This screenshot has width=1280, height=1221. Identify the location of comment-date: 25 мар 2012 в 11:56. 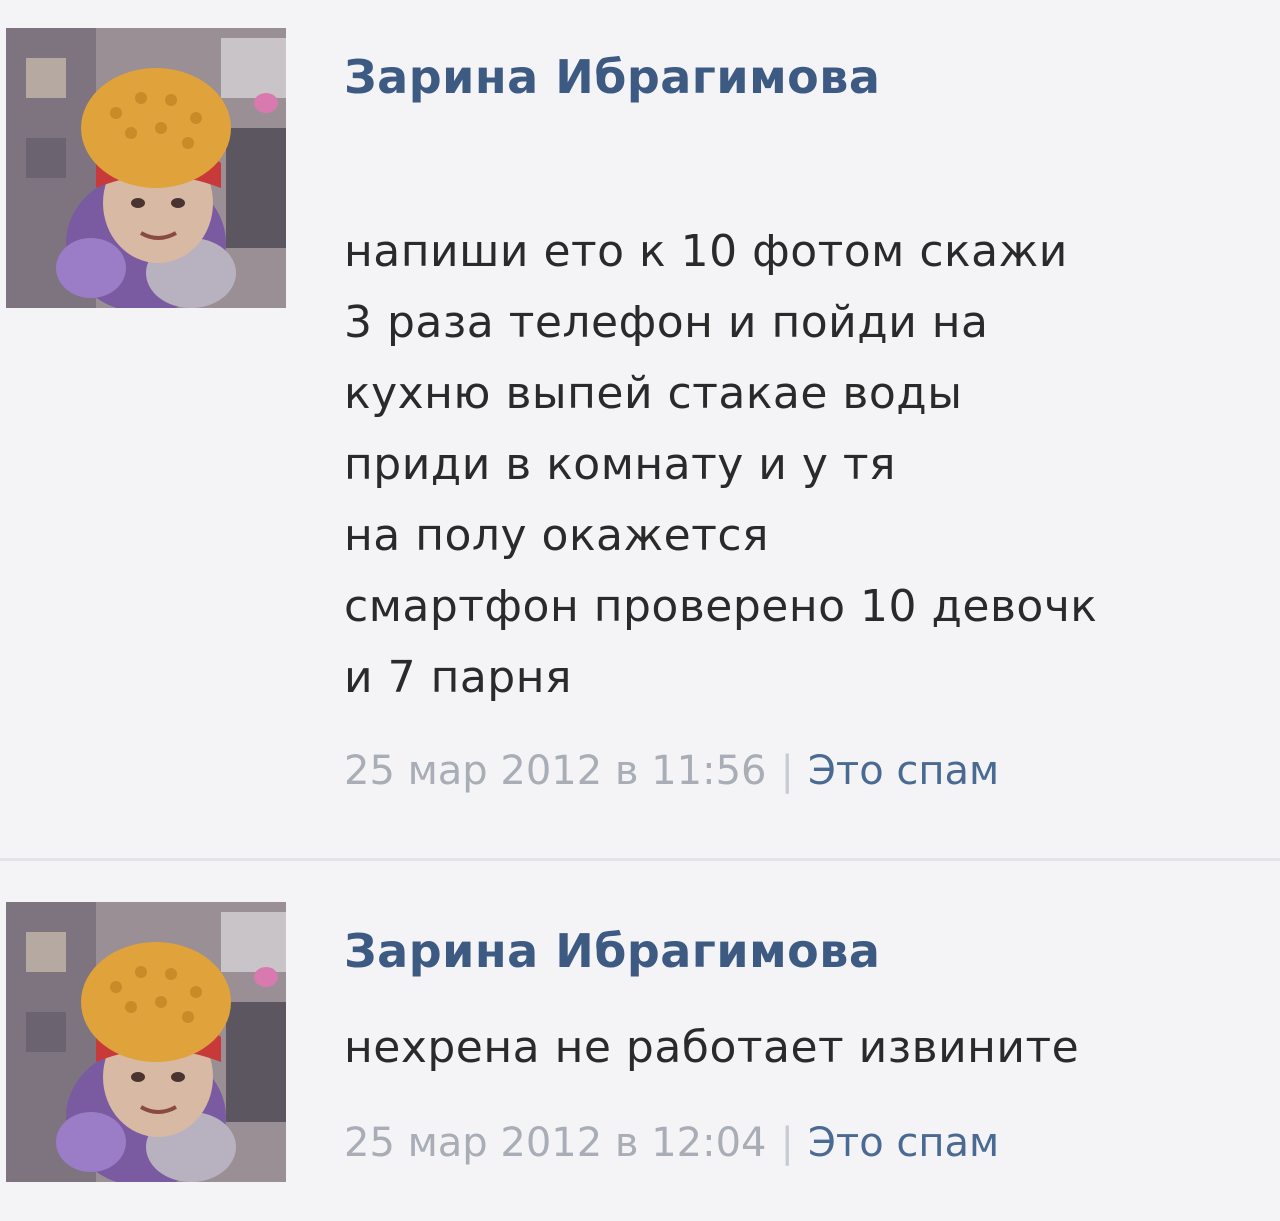
(555, 771).